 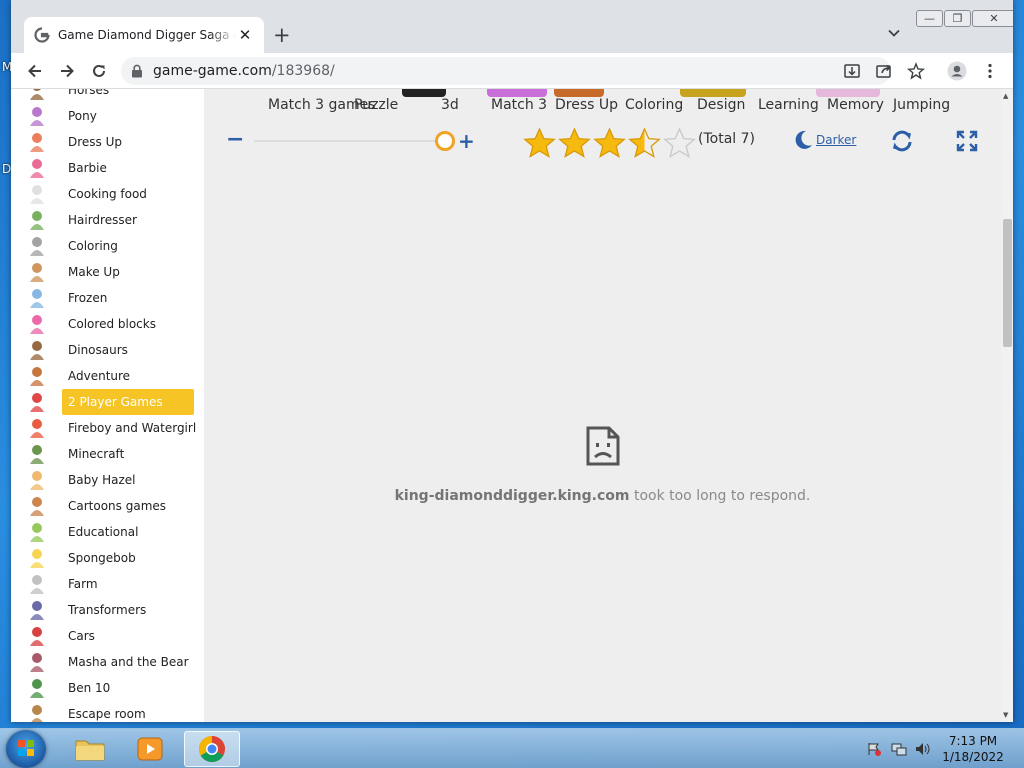 What do you see at coordinates (107, 558) in the screenshot?
I see `sidebar-item: Spongebob` at bounding box center [107, 558].